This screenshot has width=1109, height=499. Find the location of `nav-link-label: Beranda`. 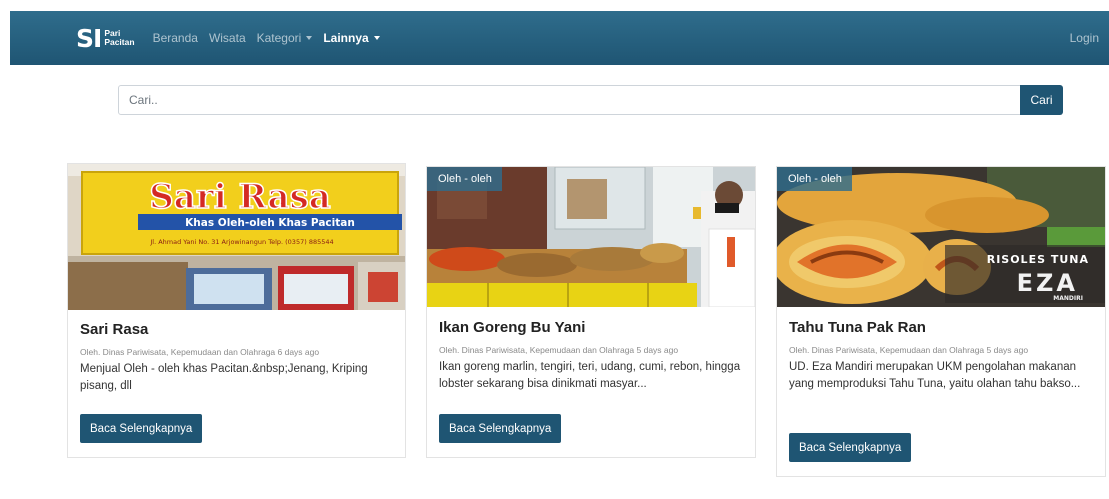

nav-link-label: Beranda is located at coordinates (175, 38).